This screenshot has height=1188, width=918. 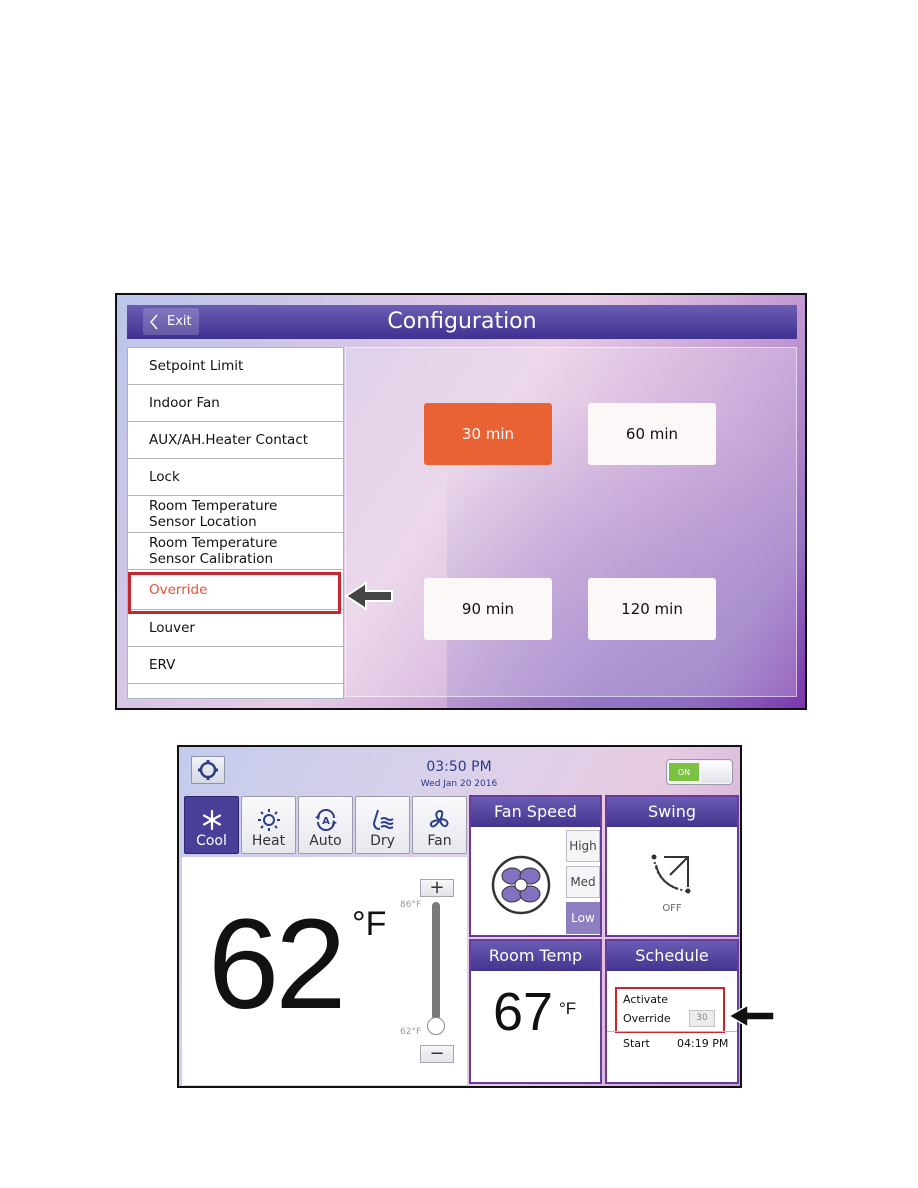 I want to click on override-options-panel: 30 min 60 min 90 min 120 min, so click(x=571, y=522).